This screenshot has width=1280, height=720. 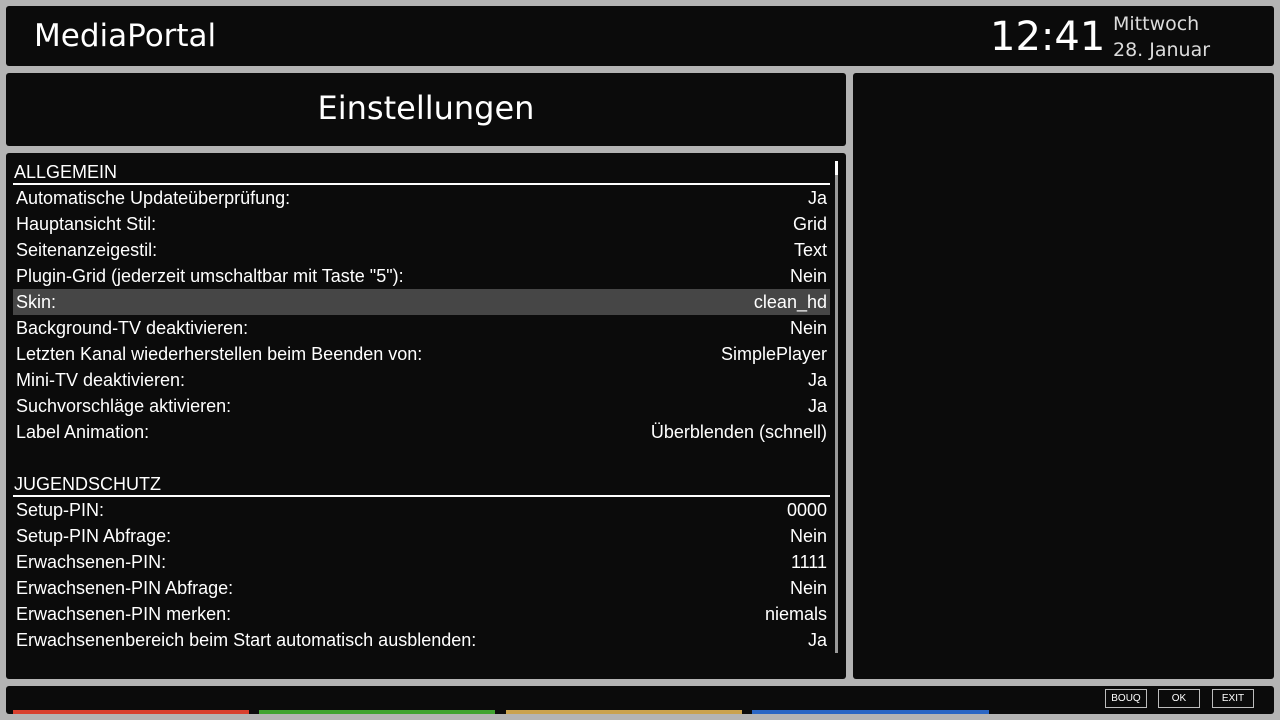 I want to click on setting-label: Suchvorschläge aktivieren:, so click(x=124, y=405).